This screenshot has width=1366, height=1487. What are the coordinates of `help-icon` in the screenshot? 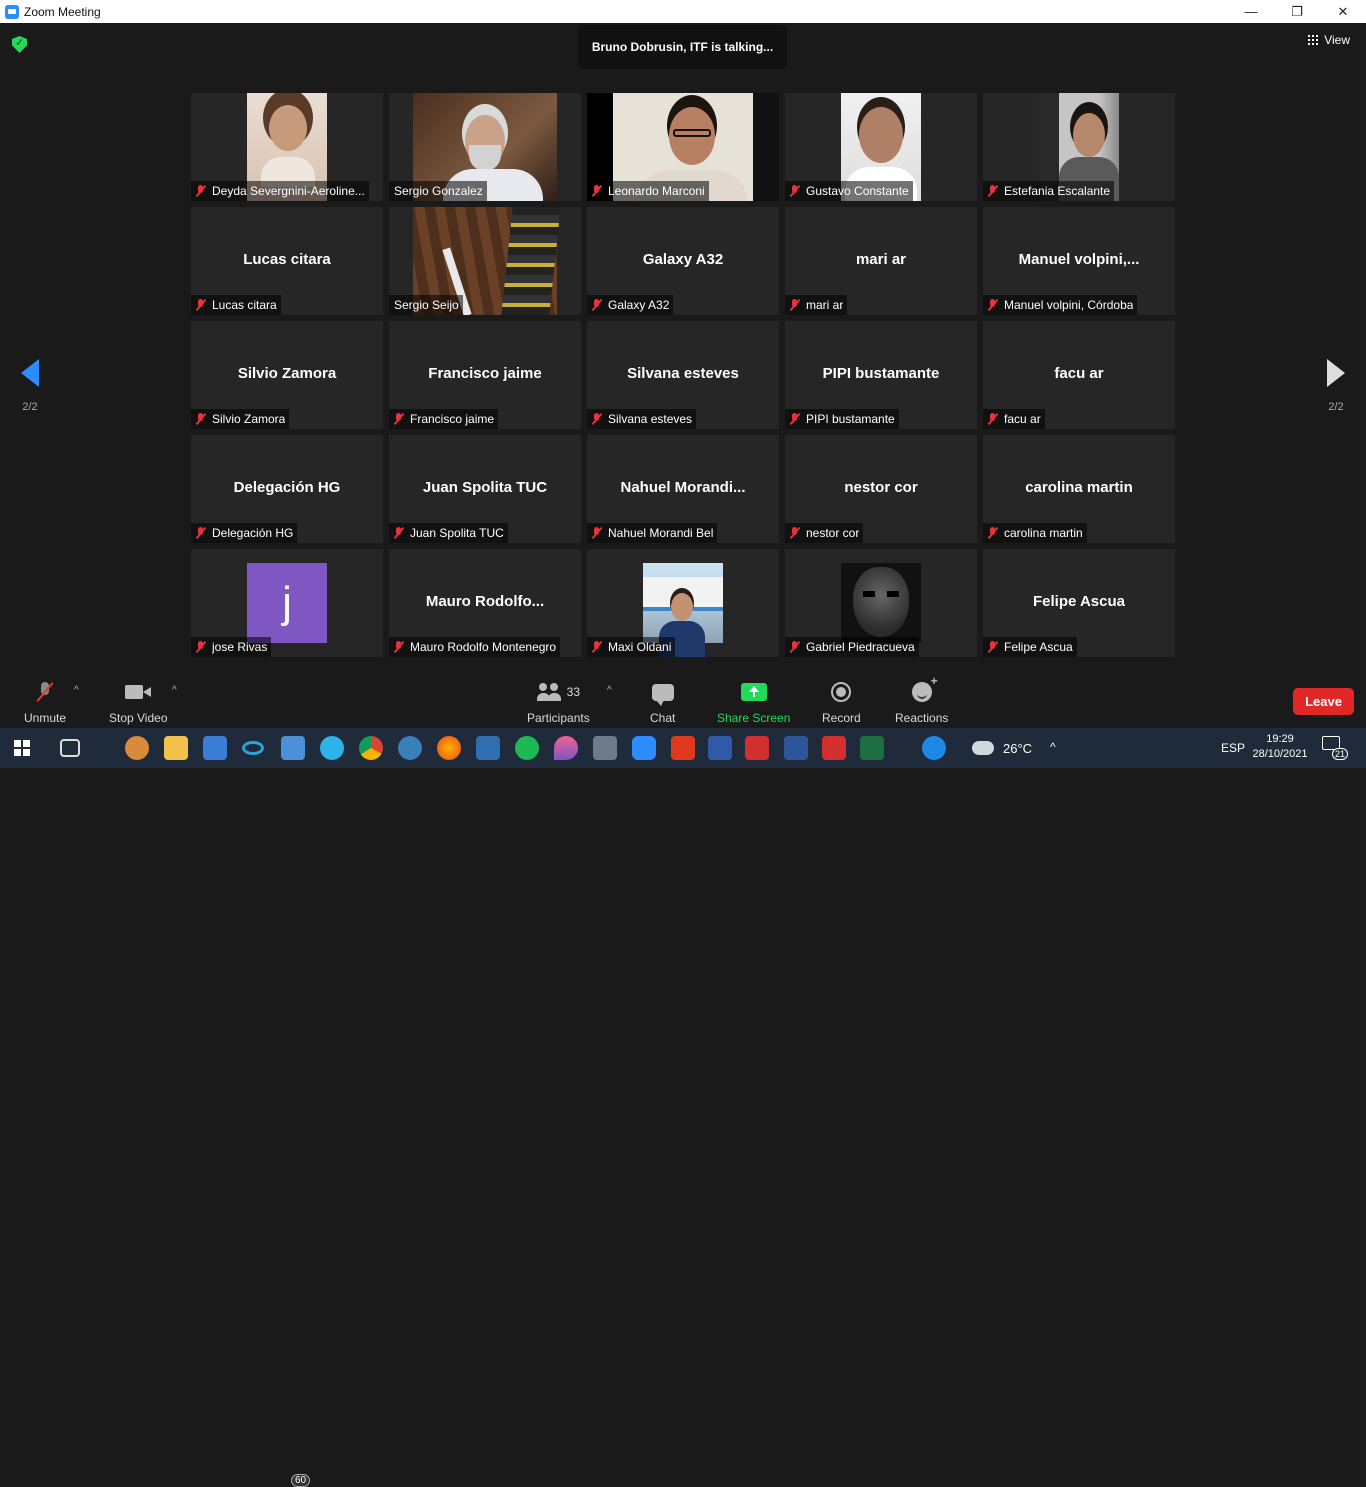 It's located at (934, 748).